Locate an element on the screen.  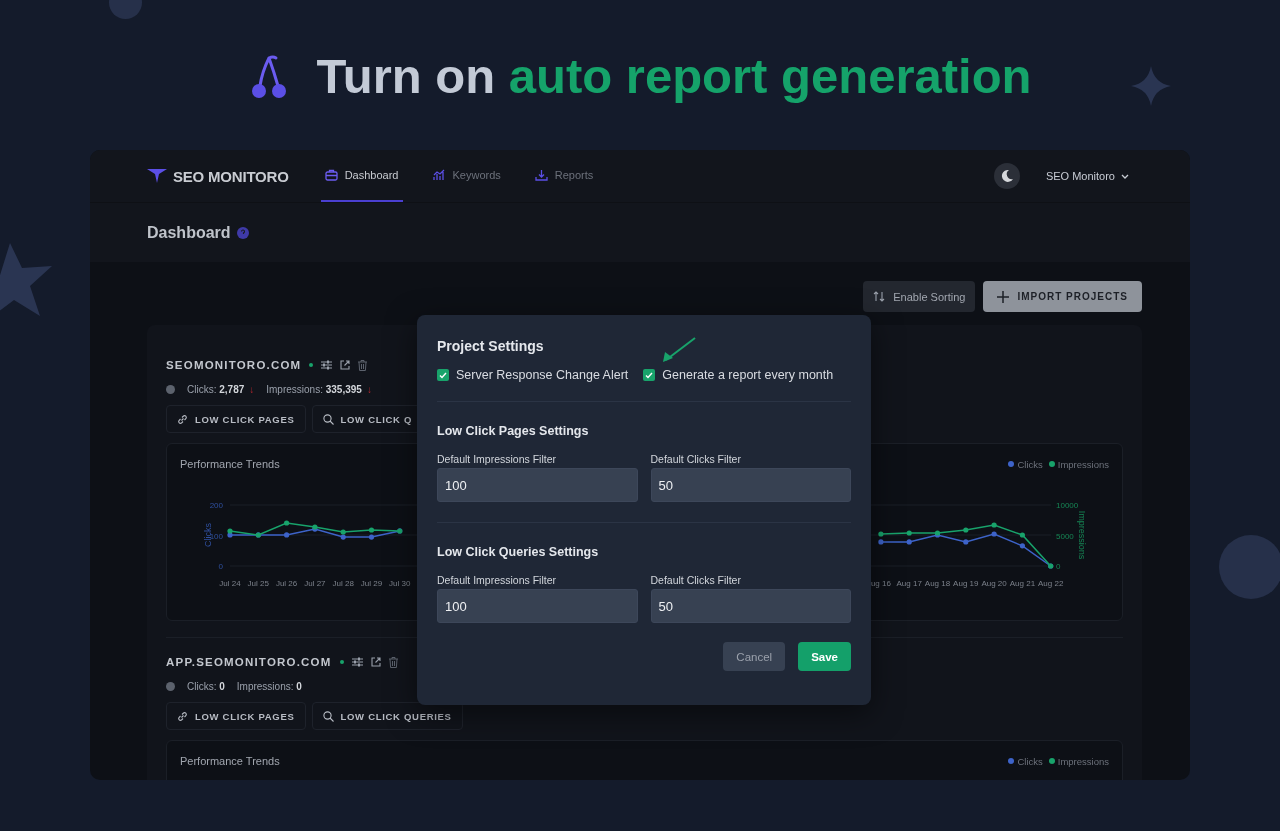
stat-text: Impressions: 0 is located at coordinates (269, 686).